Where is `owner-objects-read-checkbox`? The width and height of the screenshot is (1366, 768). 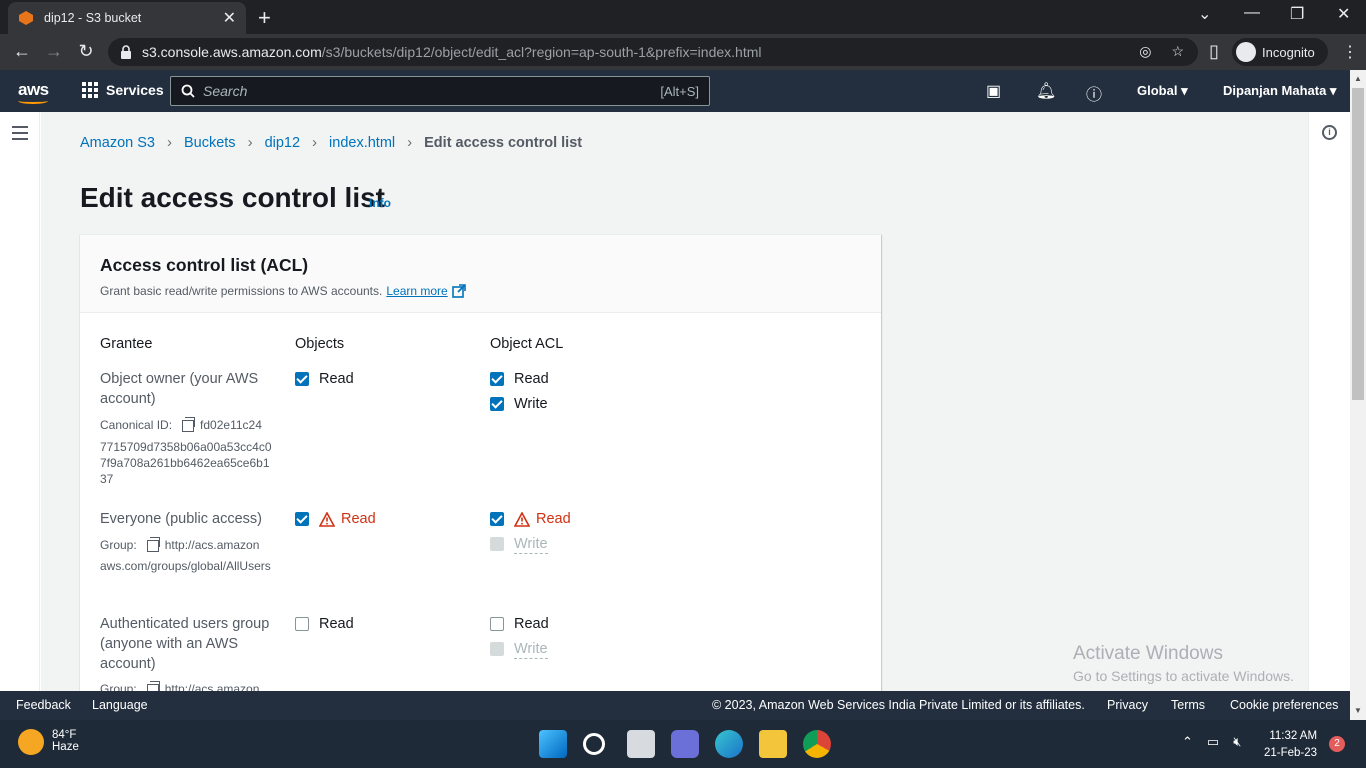 owner-objects-read-checkbox is located at coordinates (302, 379).